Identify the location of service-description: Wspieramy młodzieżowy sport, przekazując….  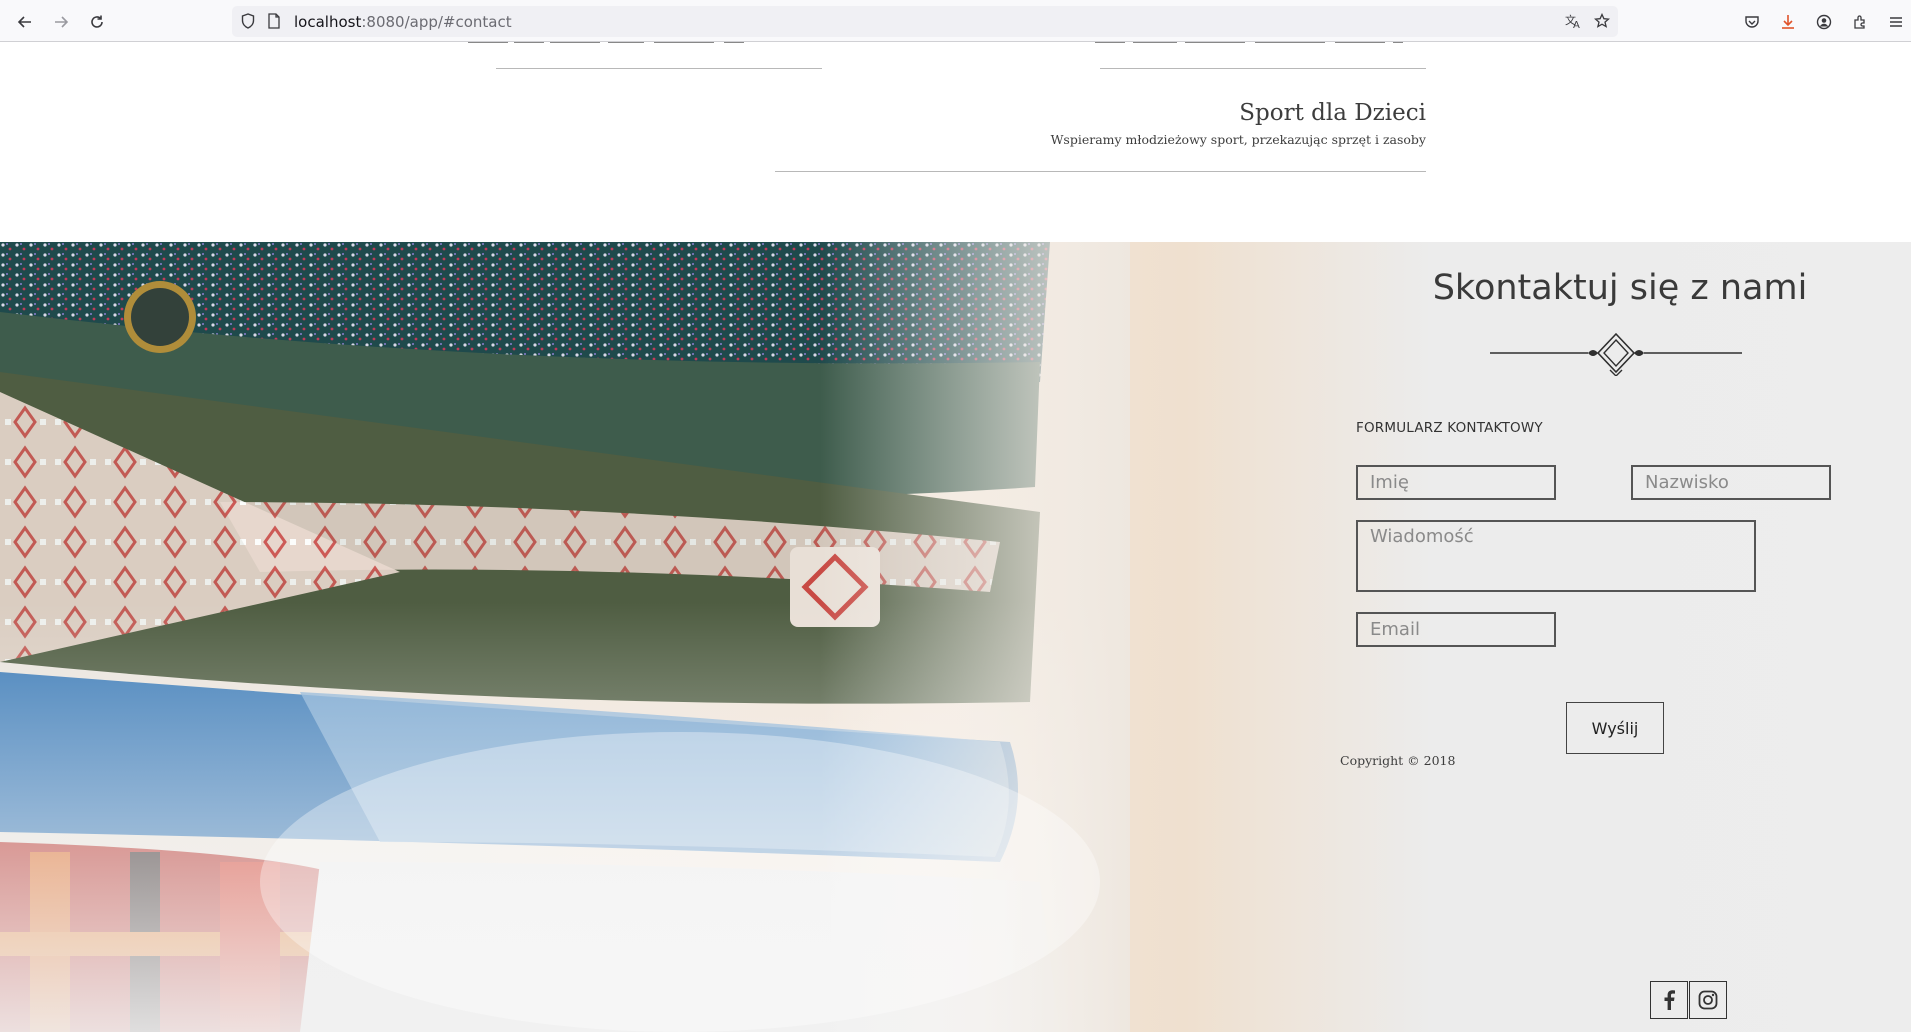
(1238, 139).